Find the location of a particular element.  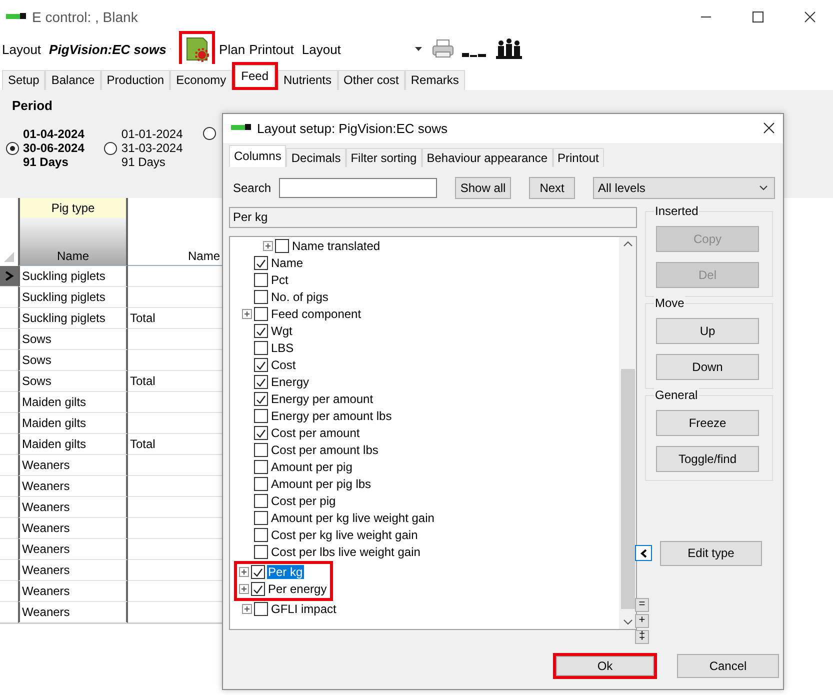

search-field is located at coordinates (358, 188).